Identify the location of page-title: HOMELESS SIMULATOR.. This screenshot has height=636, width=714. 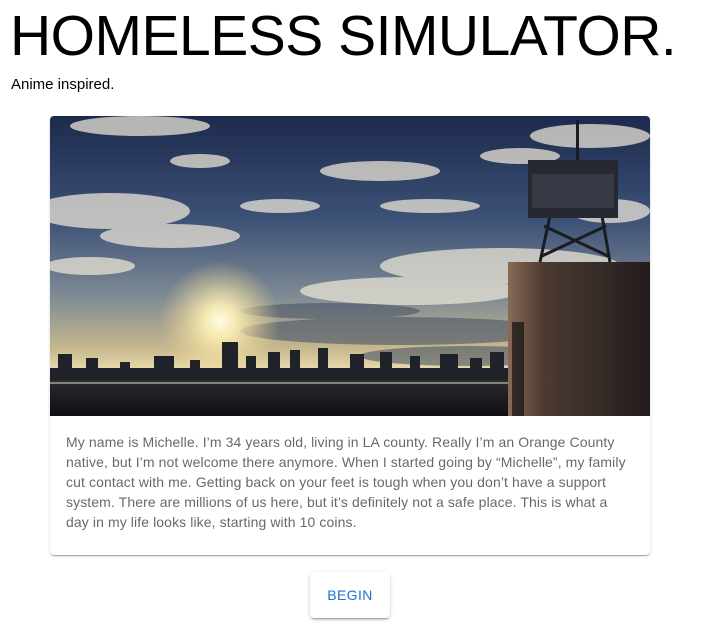
(343, 36).